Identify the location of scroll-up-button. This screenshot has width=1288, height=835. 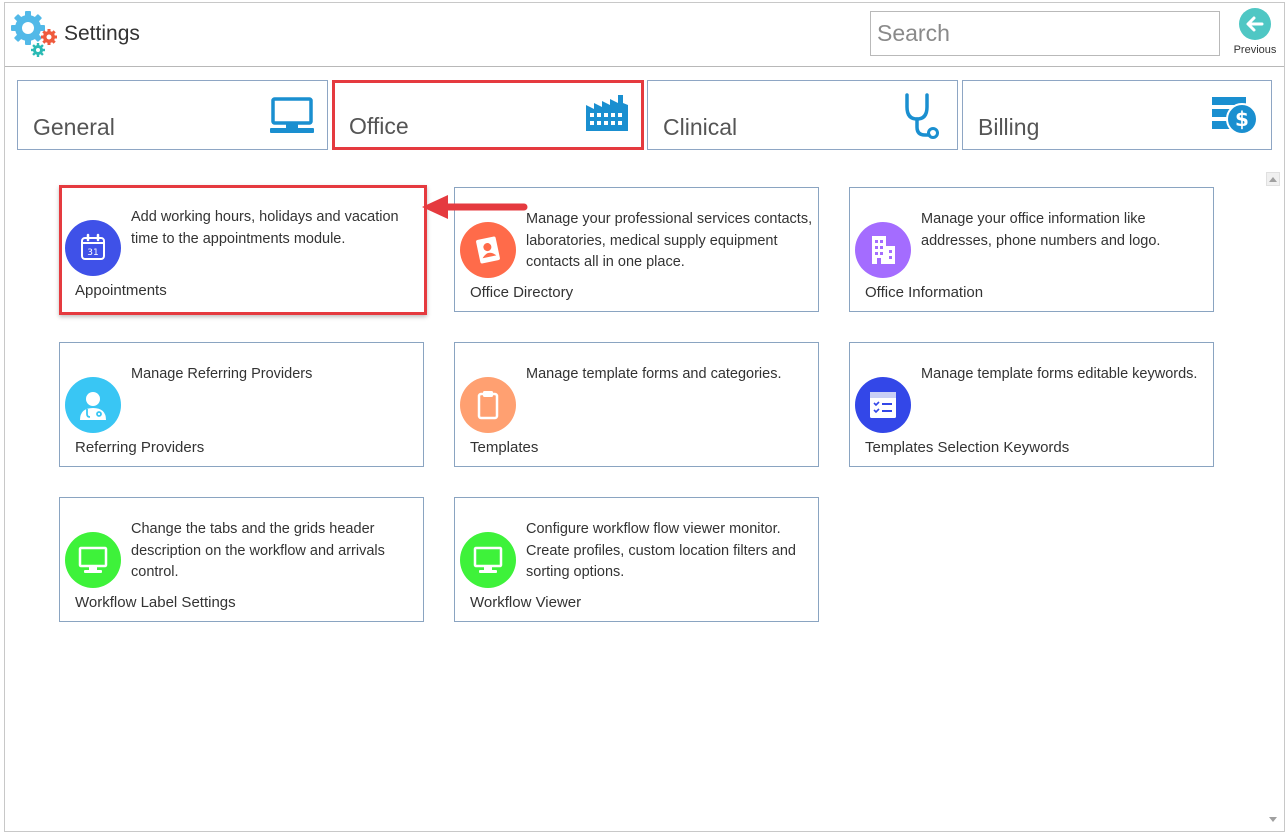
(1273, 179).